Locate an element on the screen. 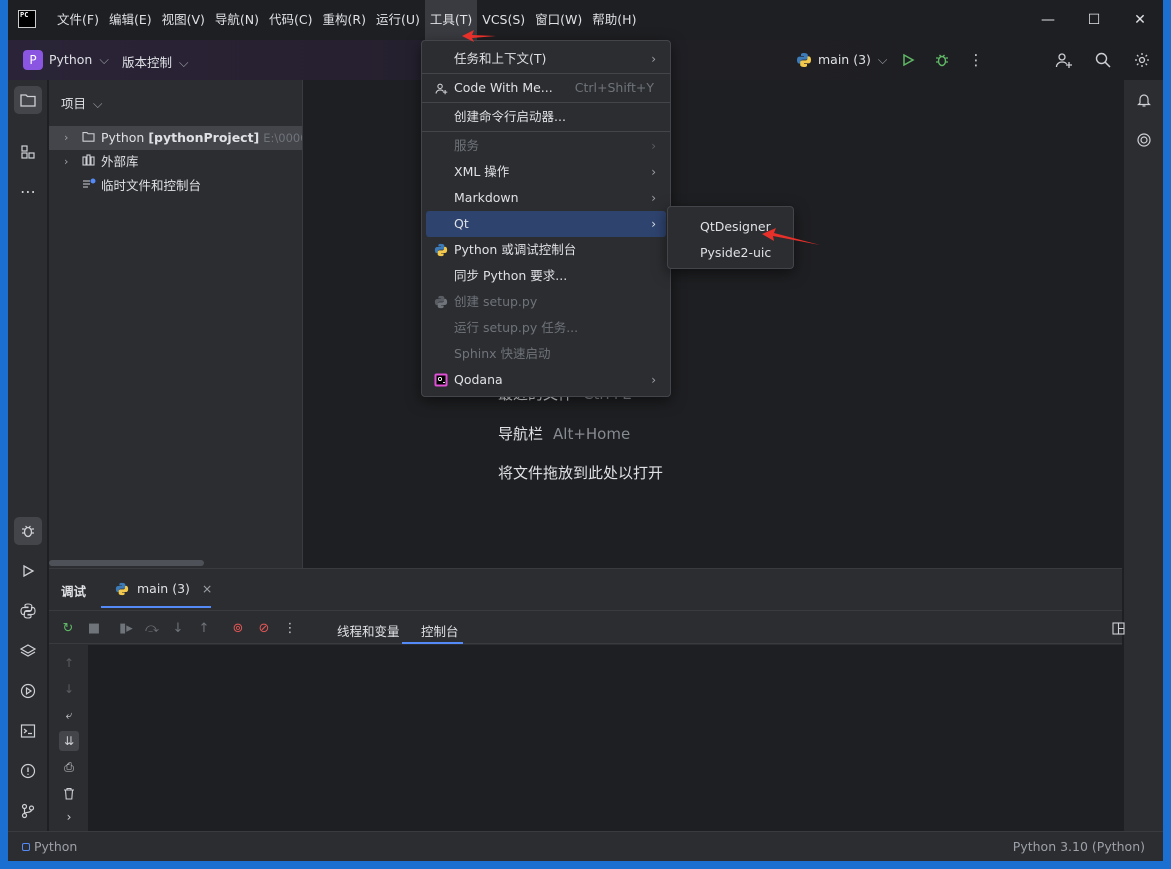  layers-icon is located at coordinates (28, 651).